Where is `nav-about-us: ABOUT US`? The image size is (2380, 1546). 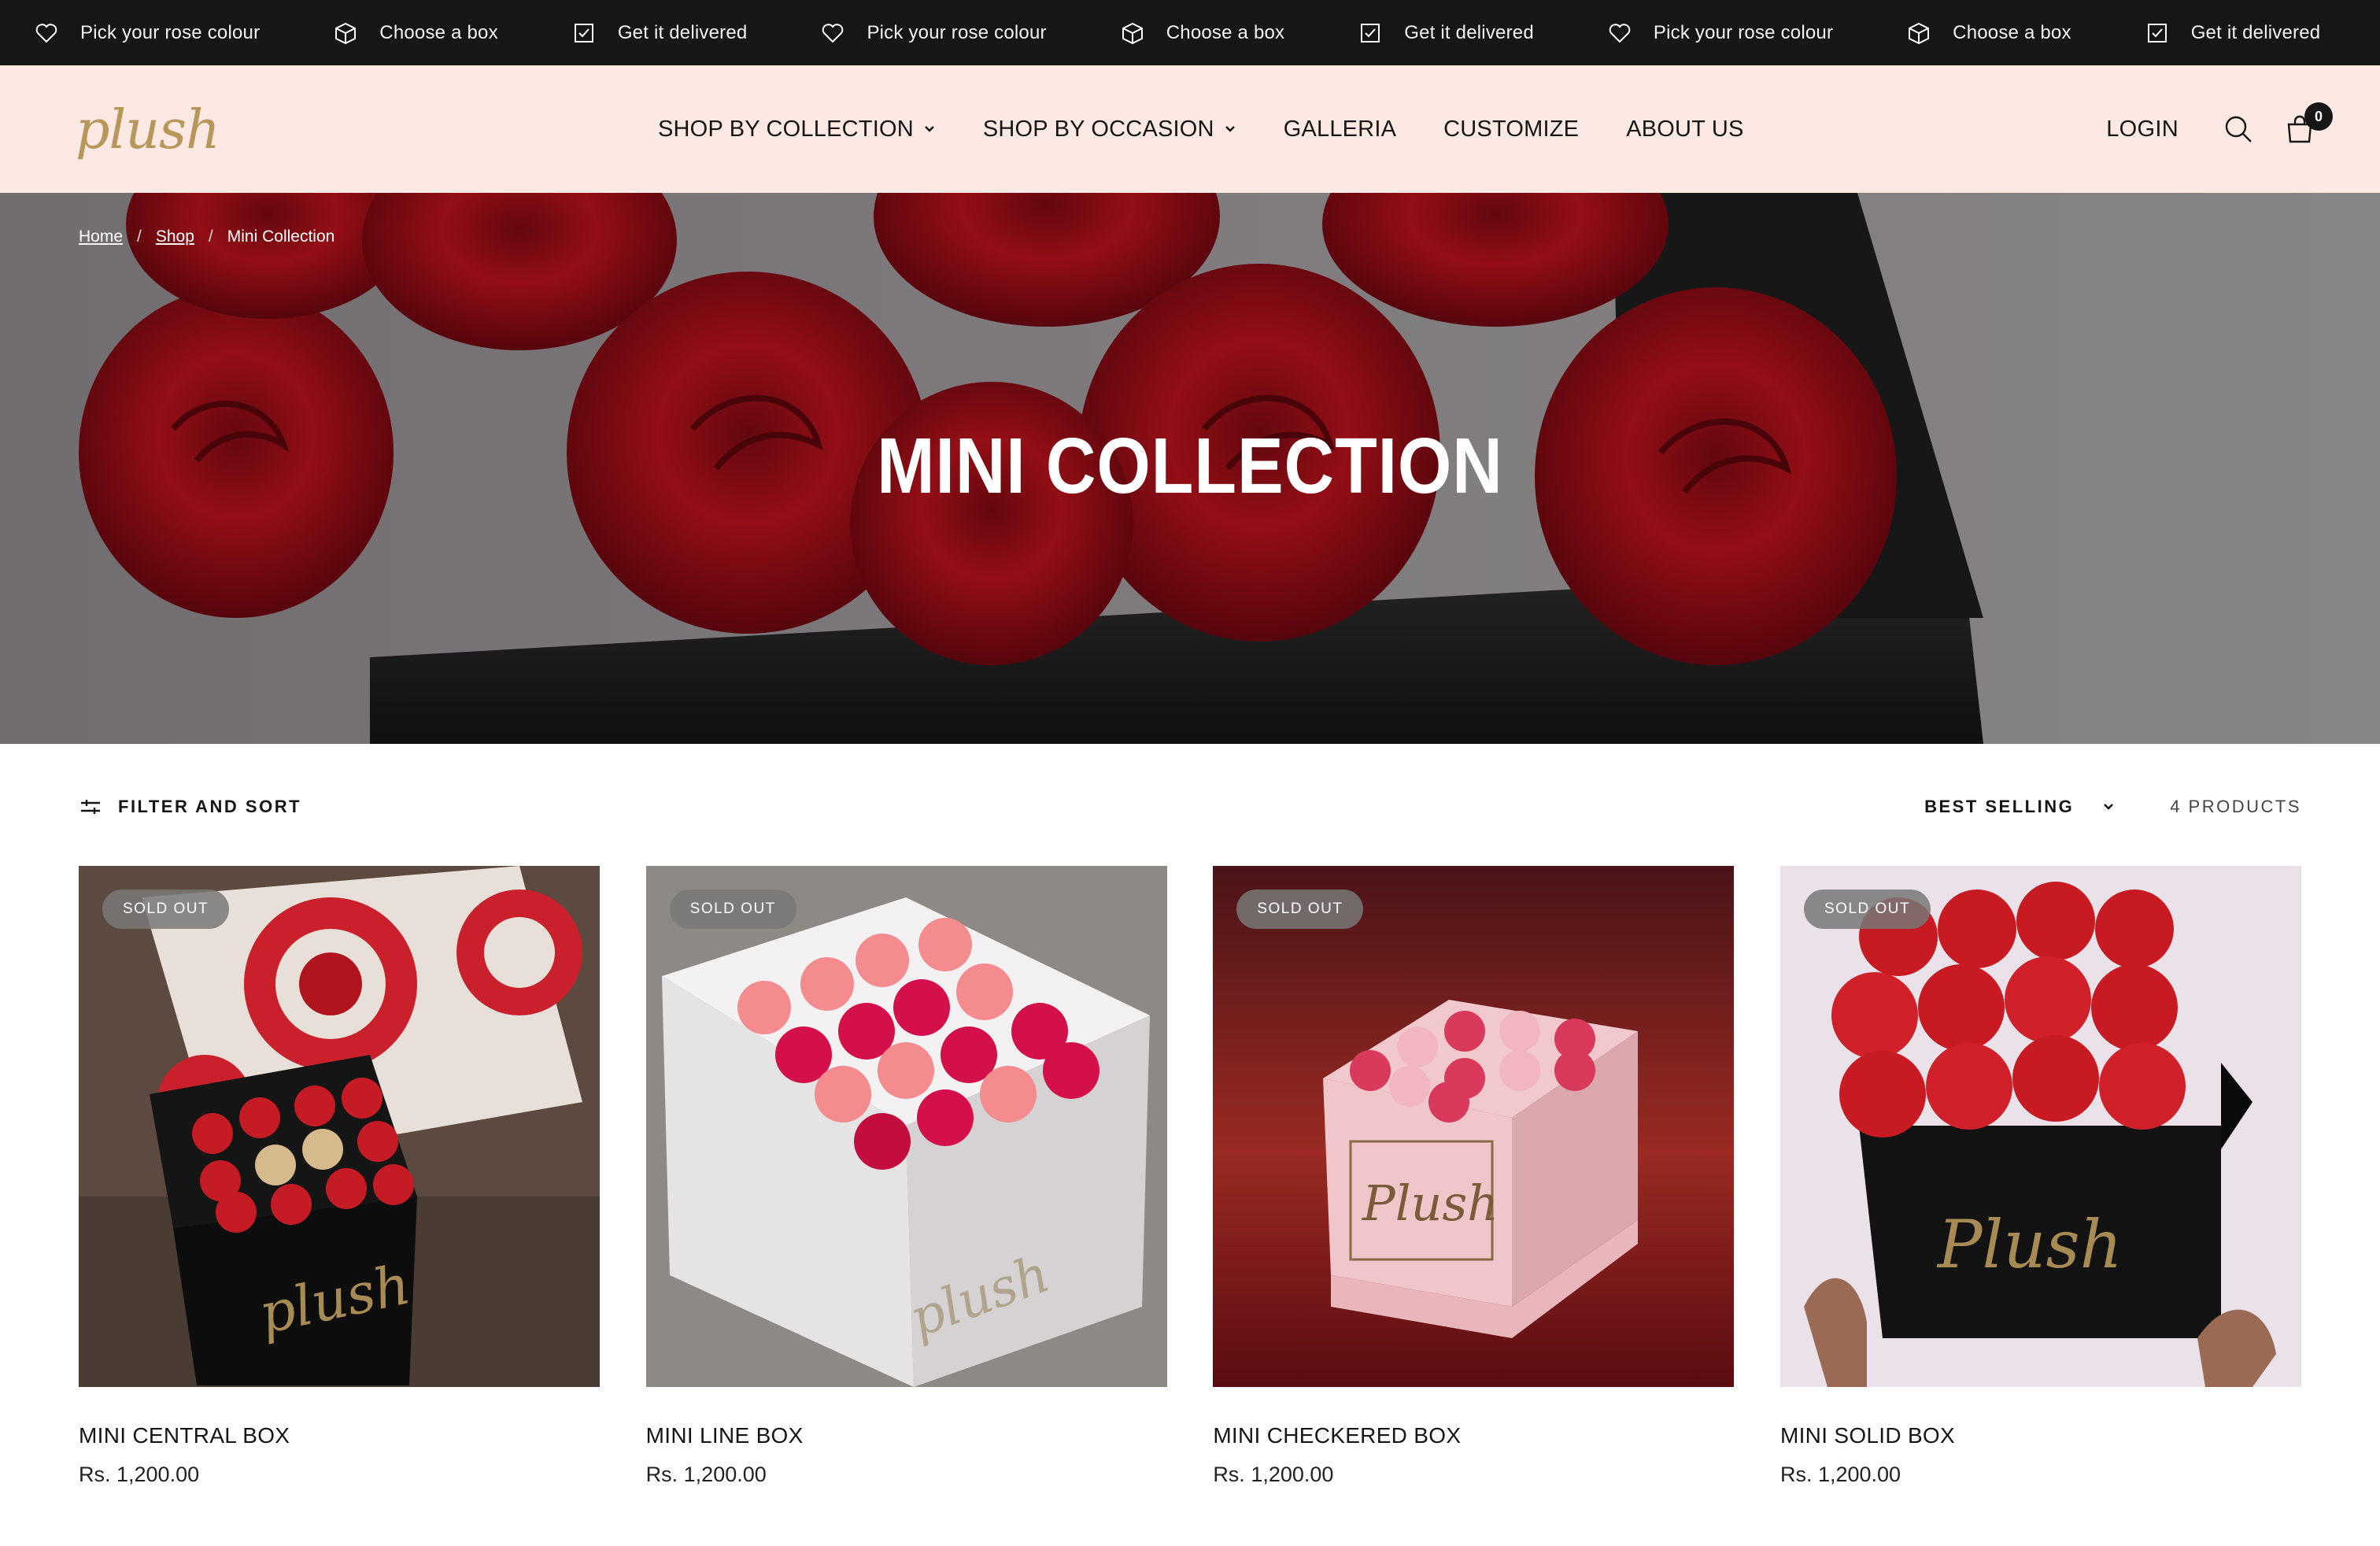
nav-about-us: ABOUT US is located at coordinates (1684, 129).